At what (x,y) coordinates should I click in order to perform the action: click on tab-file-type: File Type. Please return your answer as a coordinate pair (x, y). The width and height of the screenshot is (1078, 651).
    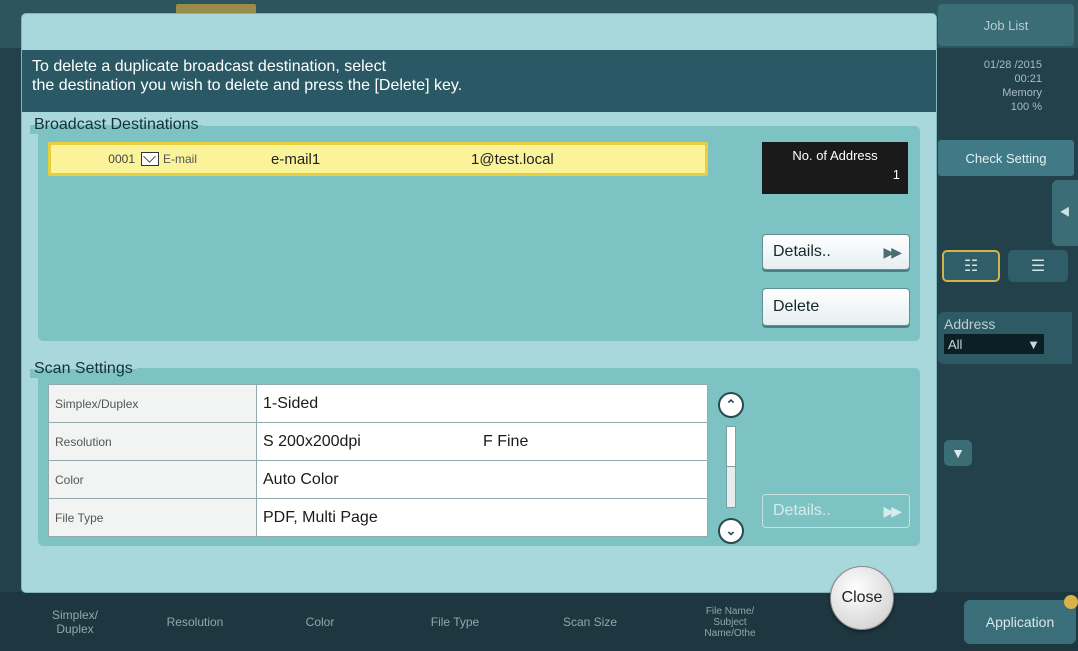
    Looking at the image, I should click on (455, 622).